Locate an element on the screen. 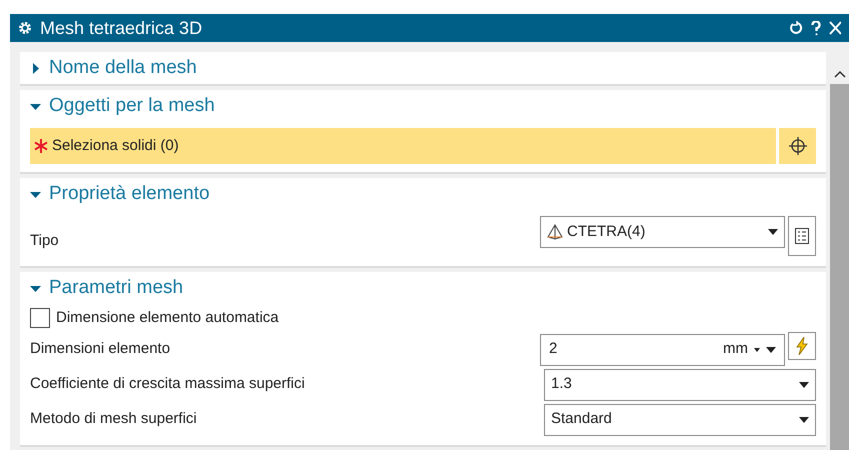  checkbox is located at coordinates (40, 318).